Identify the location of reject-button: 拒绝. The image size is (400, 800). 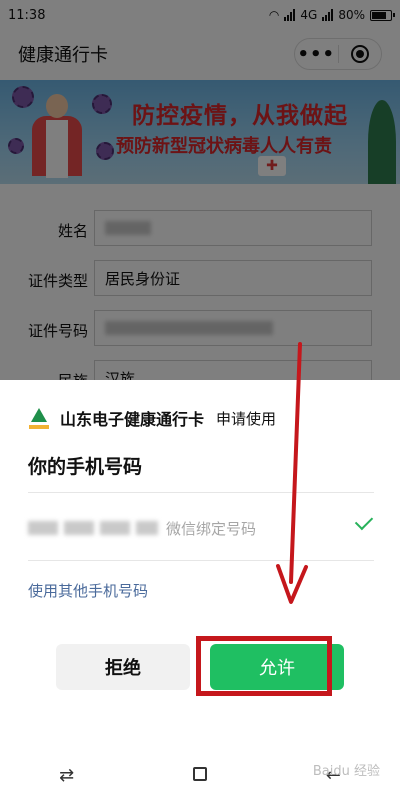
(123, 667).